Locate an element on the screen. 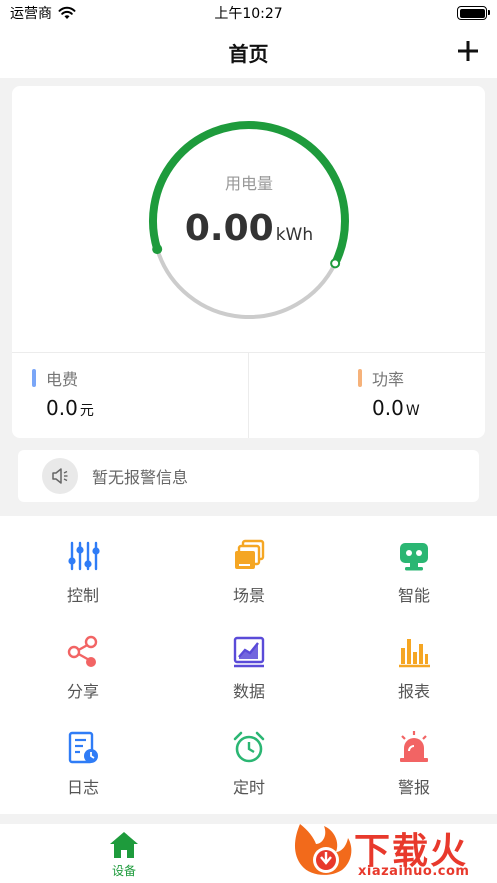 This screenshot has height=883, width=497. page-title: 首页 is located at coordinates (248, 53).